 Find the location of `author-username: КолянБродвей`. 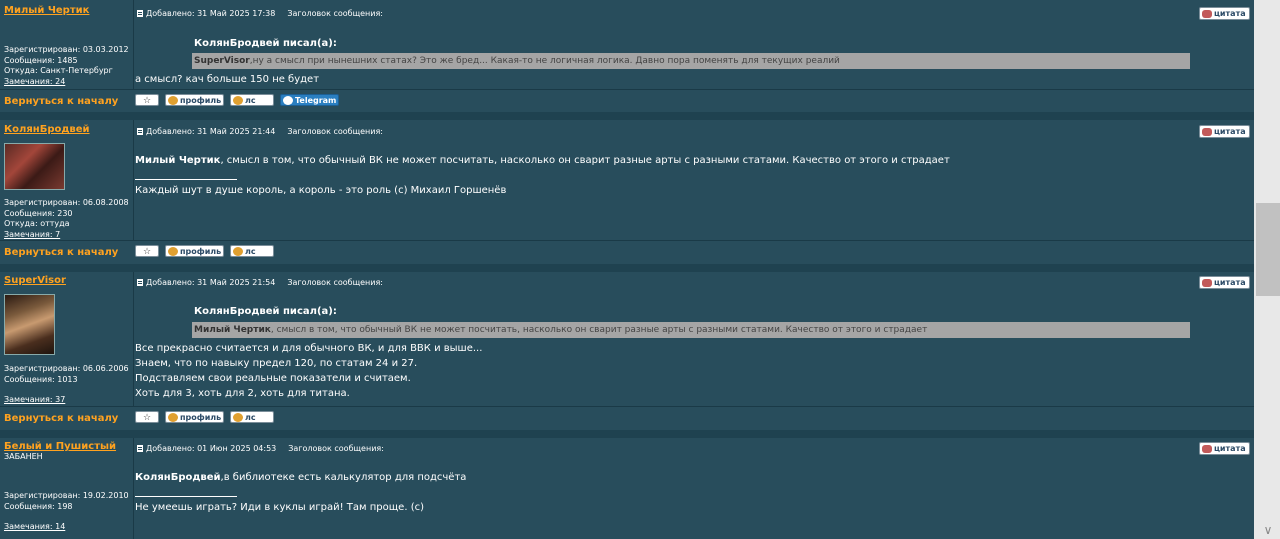

author-username: КолянБродвей is located at coordinates (47, 129).